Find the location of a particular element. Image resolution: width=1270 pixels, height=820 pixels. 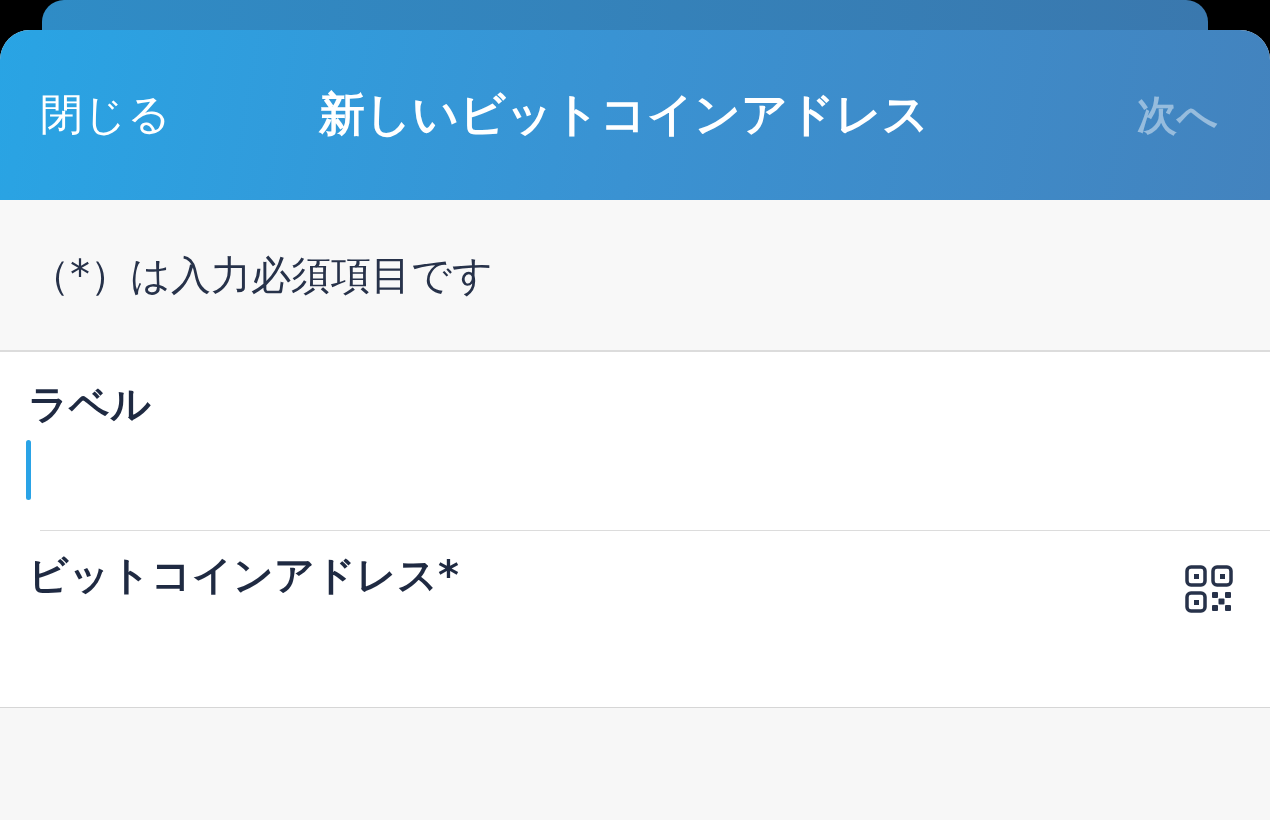

close-button: 閉じる is located at coordinates (105, 115).